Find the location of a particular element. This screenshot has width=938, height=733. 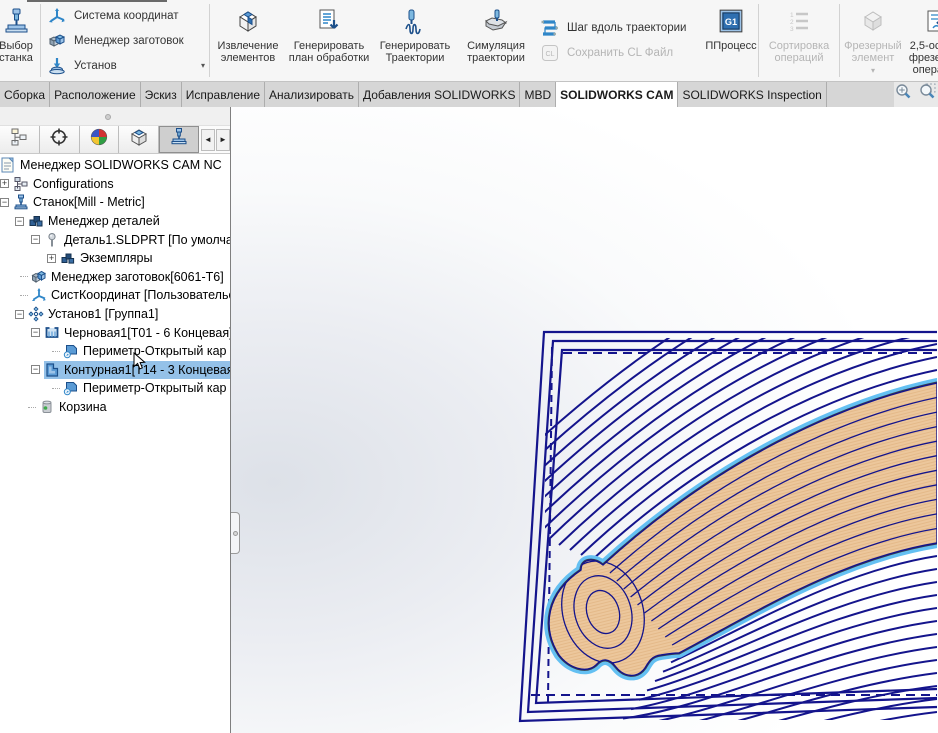

simulate-toolpath-icon is located at coordinates (496, 21).